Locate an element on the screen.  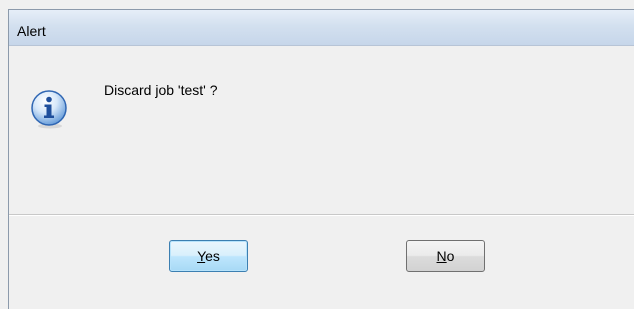
yes-button-label: Yes is located at coordinates (208, 256).